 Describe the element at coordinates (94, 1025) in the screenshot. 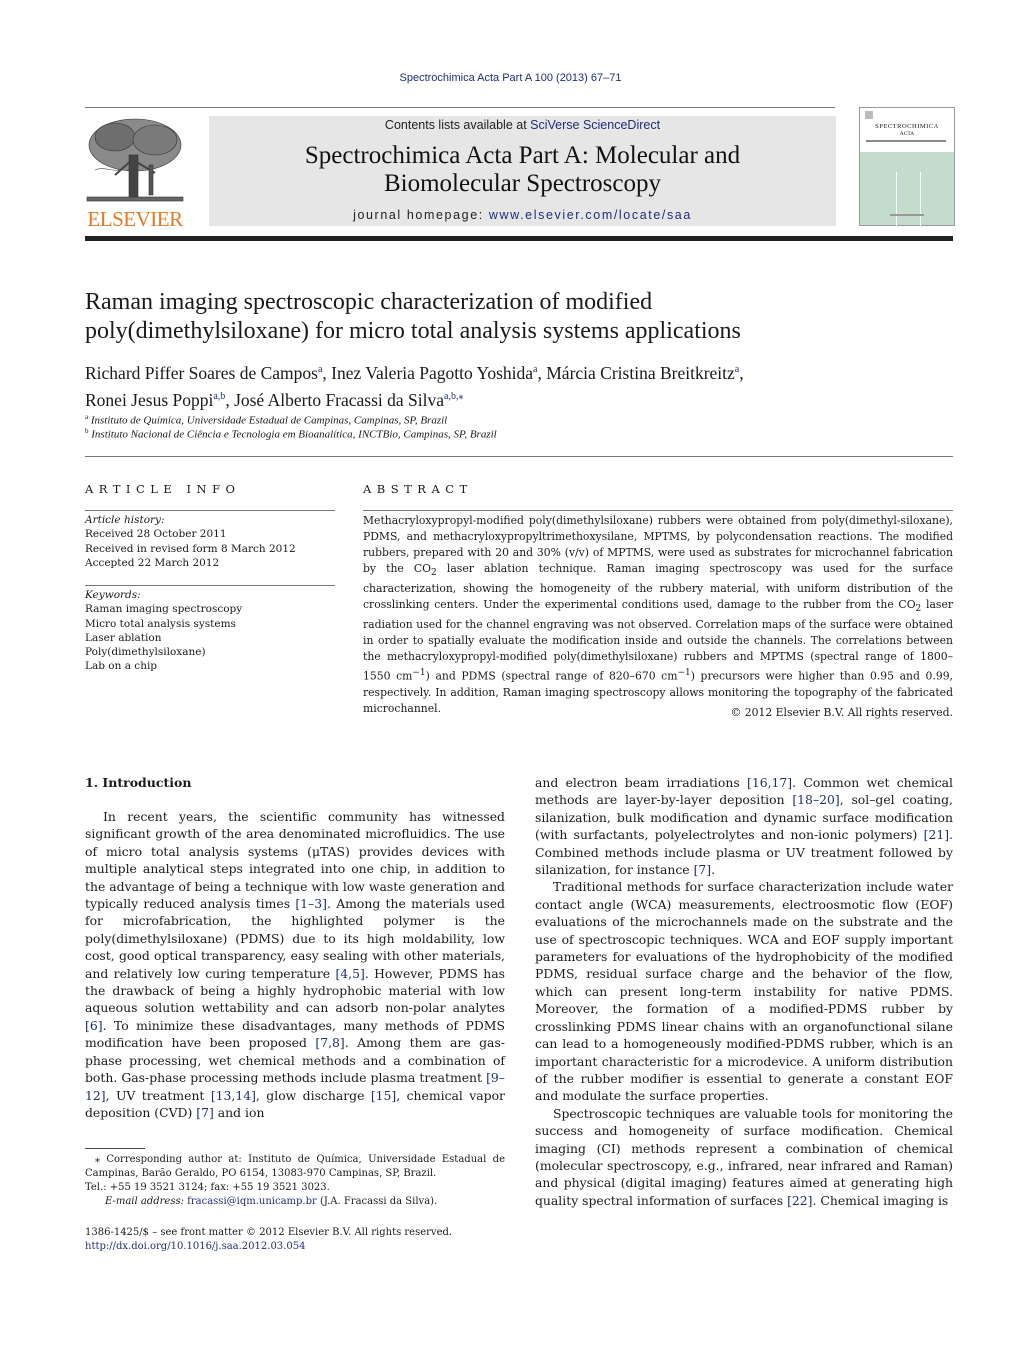

I see `citation-link: [6]` at that location.